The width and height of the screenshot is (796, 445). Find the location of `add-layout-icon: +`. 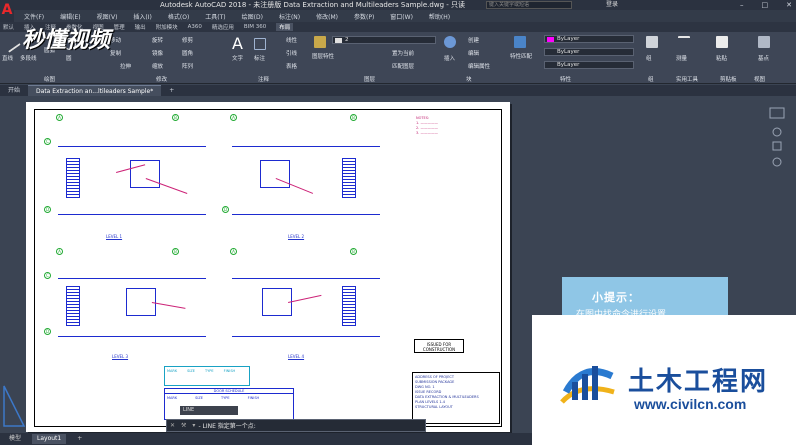

add-layout-icon: + is located at coordinates (79, 439).